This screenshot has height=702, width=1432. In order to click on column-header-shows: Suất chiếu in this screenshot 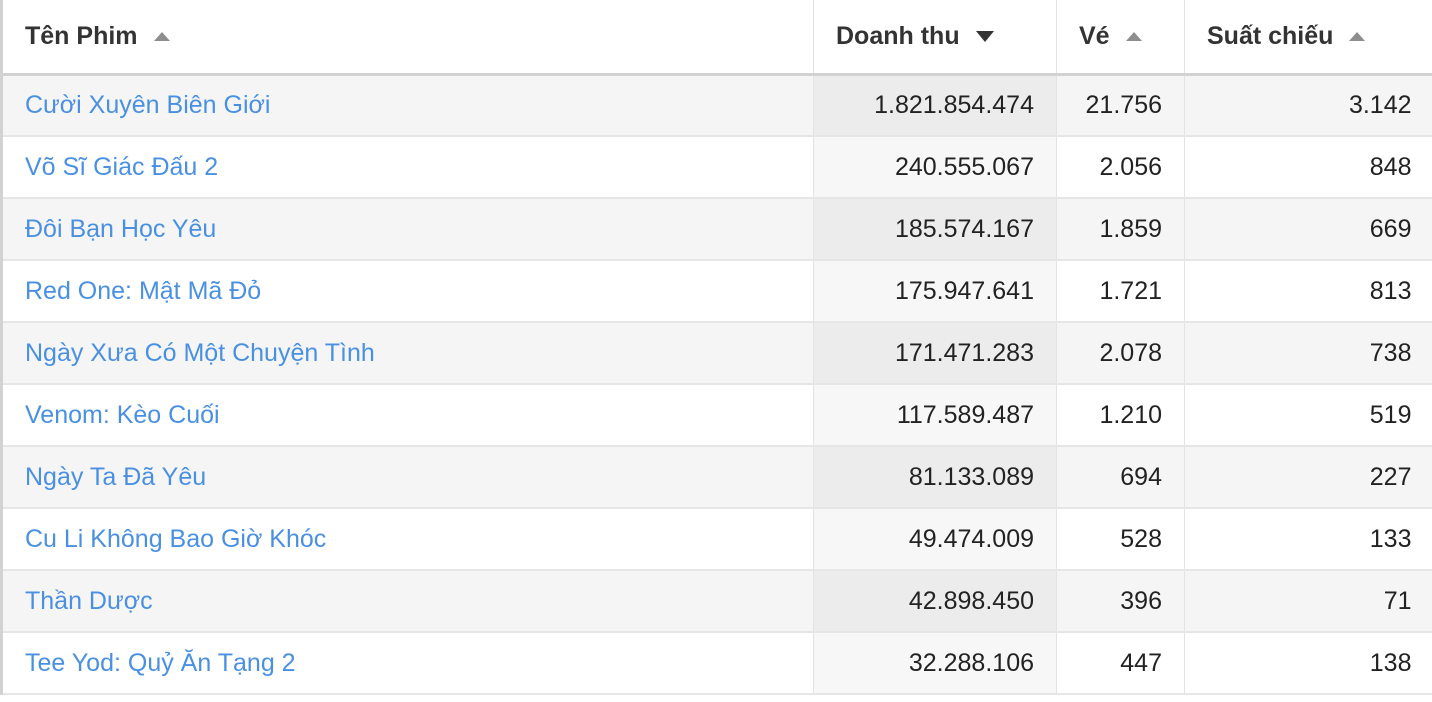, I will do `click(1308, 38)`.